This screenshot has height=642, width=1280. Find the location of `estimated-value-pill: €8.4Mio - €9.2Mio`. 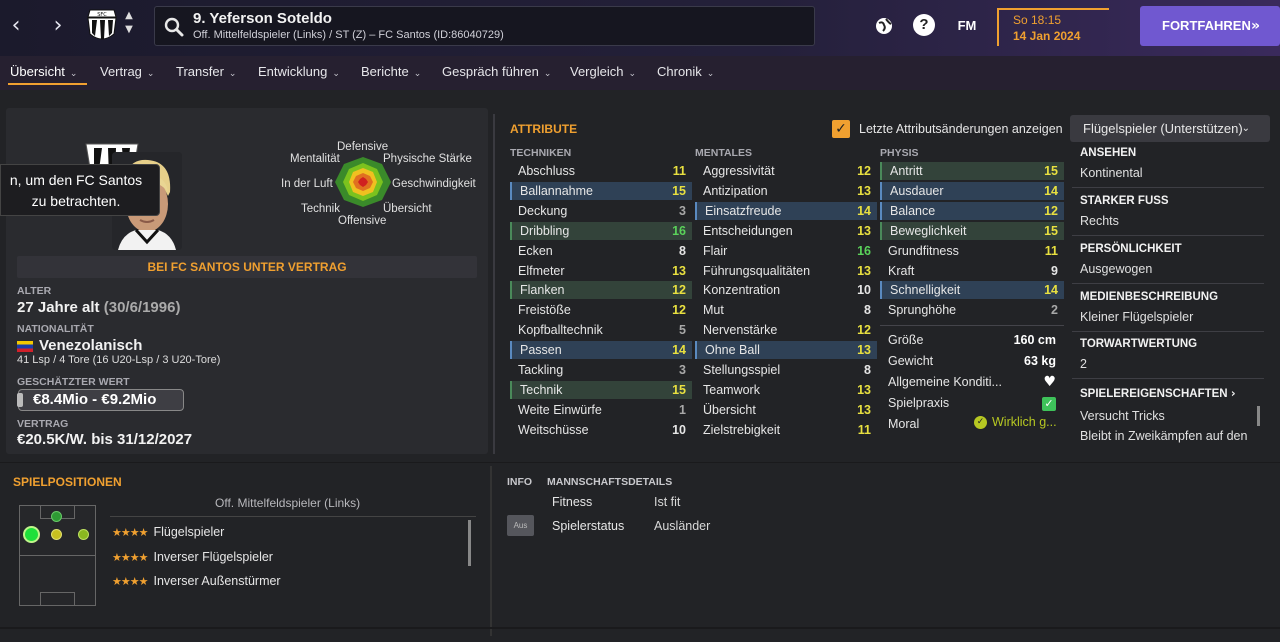

estimated-value-pill: €8.4Mio - €9.2Mio is located at coordinates (100, 400).